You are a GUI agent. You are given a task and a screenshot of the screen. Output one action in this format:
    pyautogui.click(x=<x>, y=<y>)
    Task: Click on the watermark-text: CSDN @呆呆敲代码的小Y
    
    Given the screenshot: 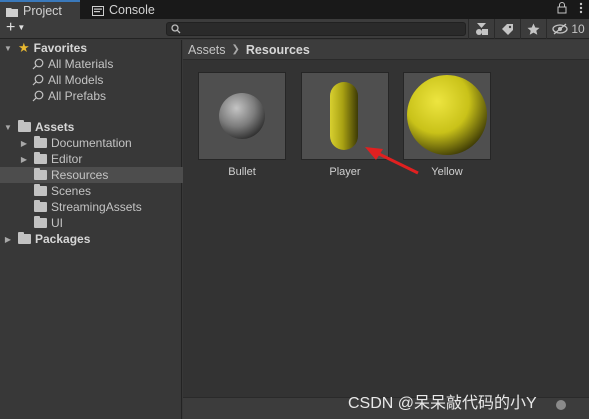 What is the action you would take?
    pyautogui.click(x=442, y=403)
    